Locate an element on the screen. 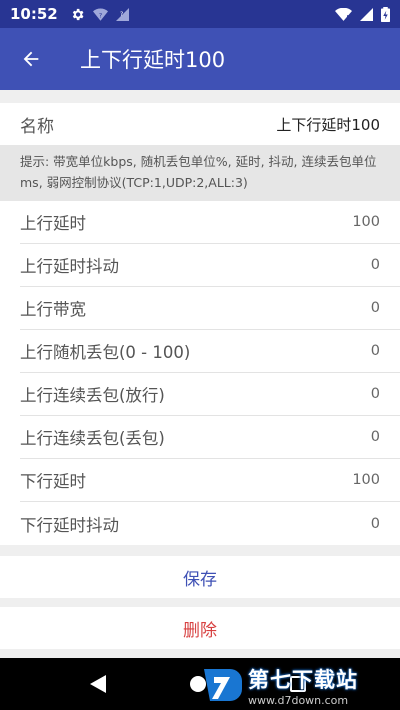 The height and width of the screenshot is (710, 400). battery-charging-icon is located at coordinates (385, 14).